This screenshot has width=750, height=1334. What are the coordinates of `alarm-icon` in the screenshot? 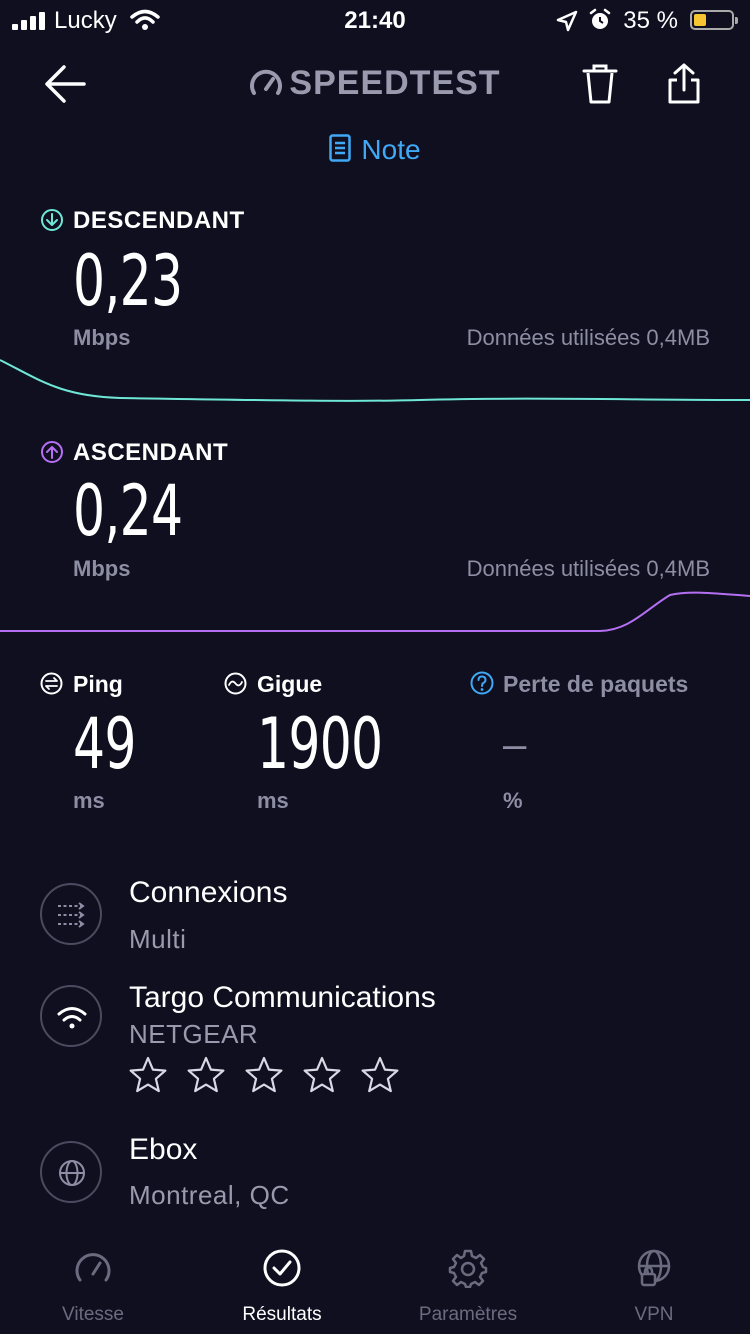 It's located at (600, 18).